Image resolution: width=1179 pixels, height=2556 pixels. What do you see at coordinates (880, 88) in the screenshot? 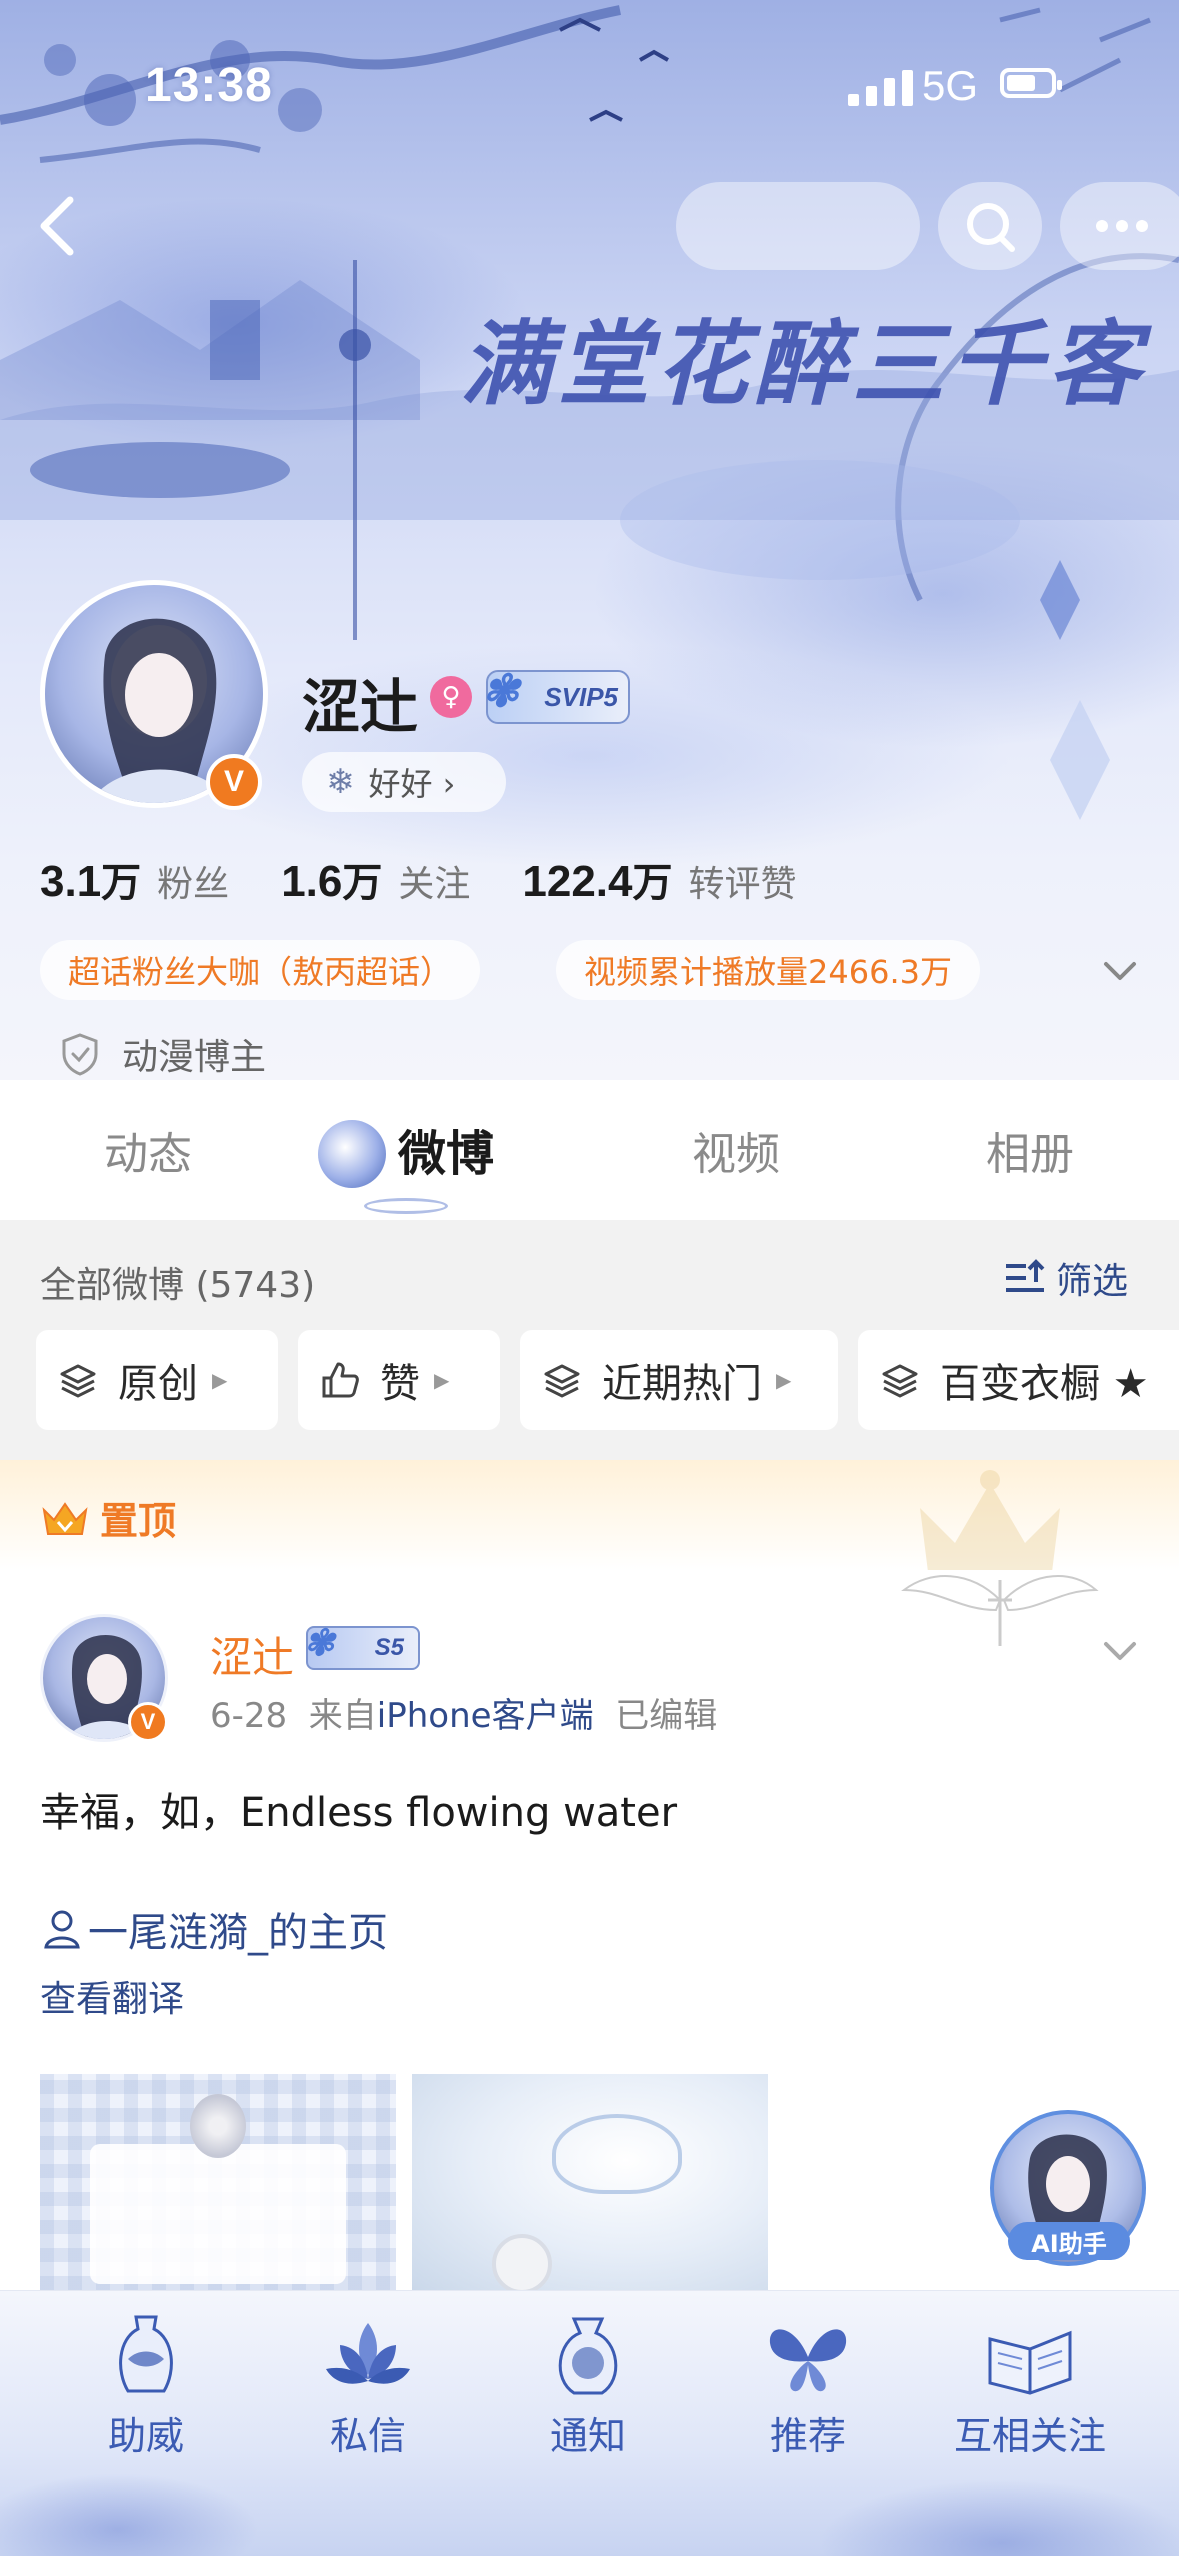
I see `signal-icon` at bounding box center [880, 88].